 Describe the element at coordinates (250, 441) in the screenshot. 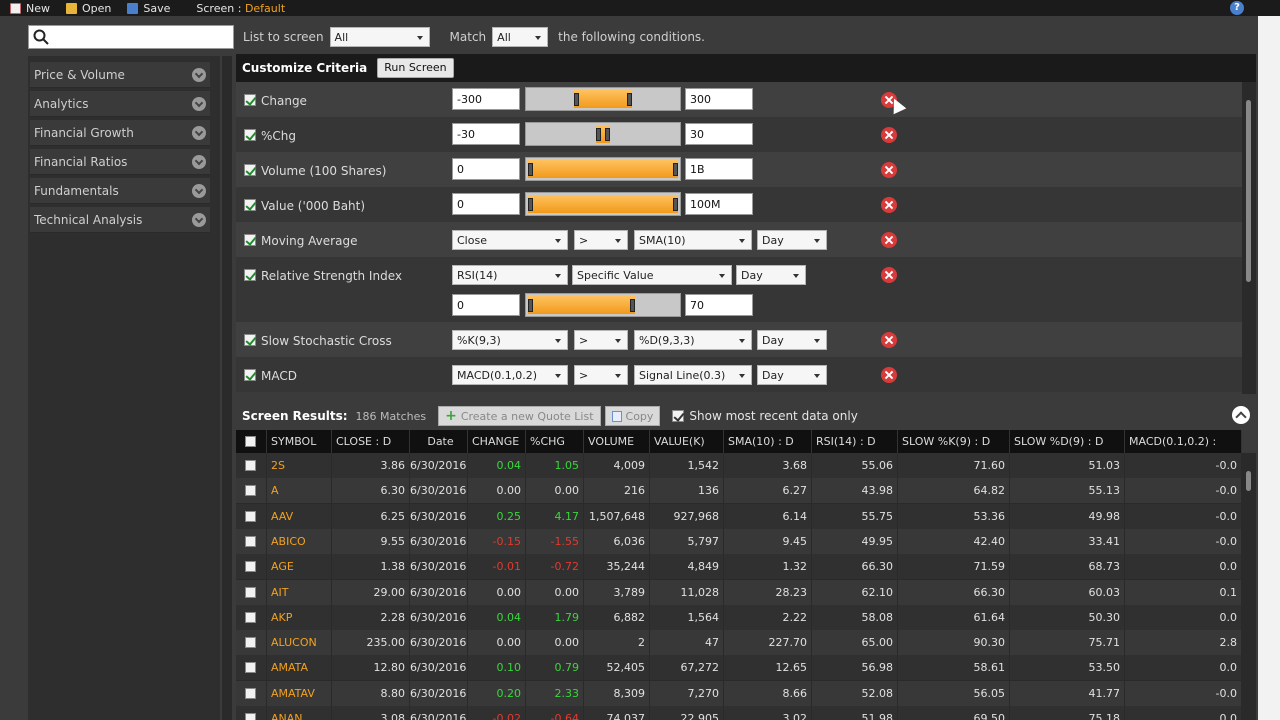

I see `select-all-checkbox` at that location.